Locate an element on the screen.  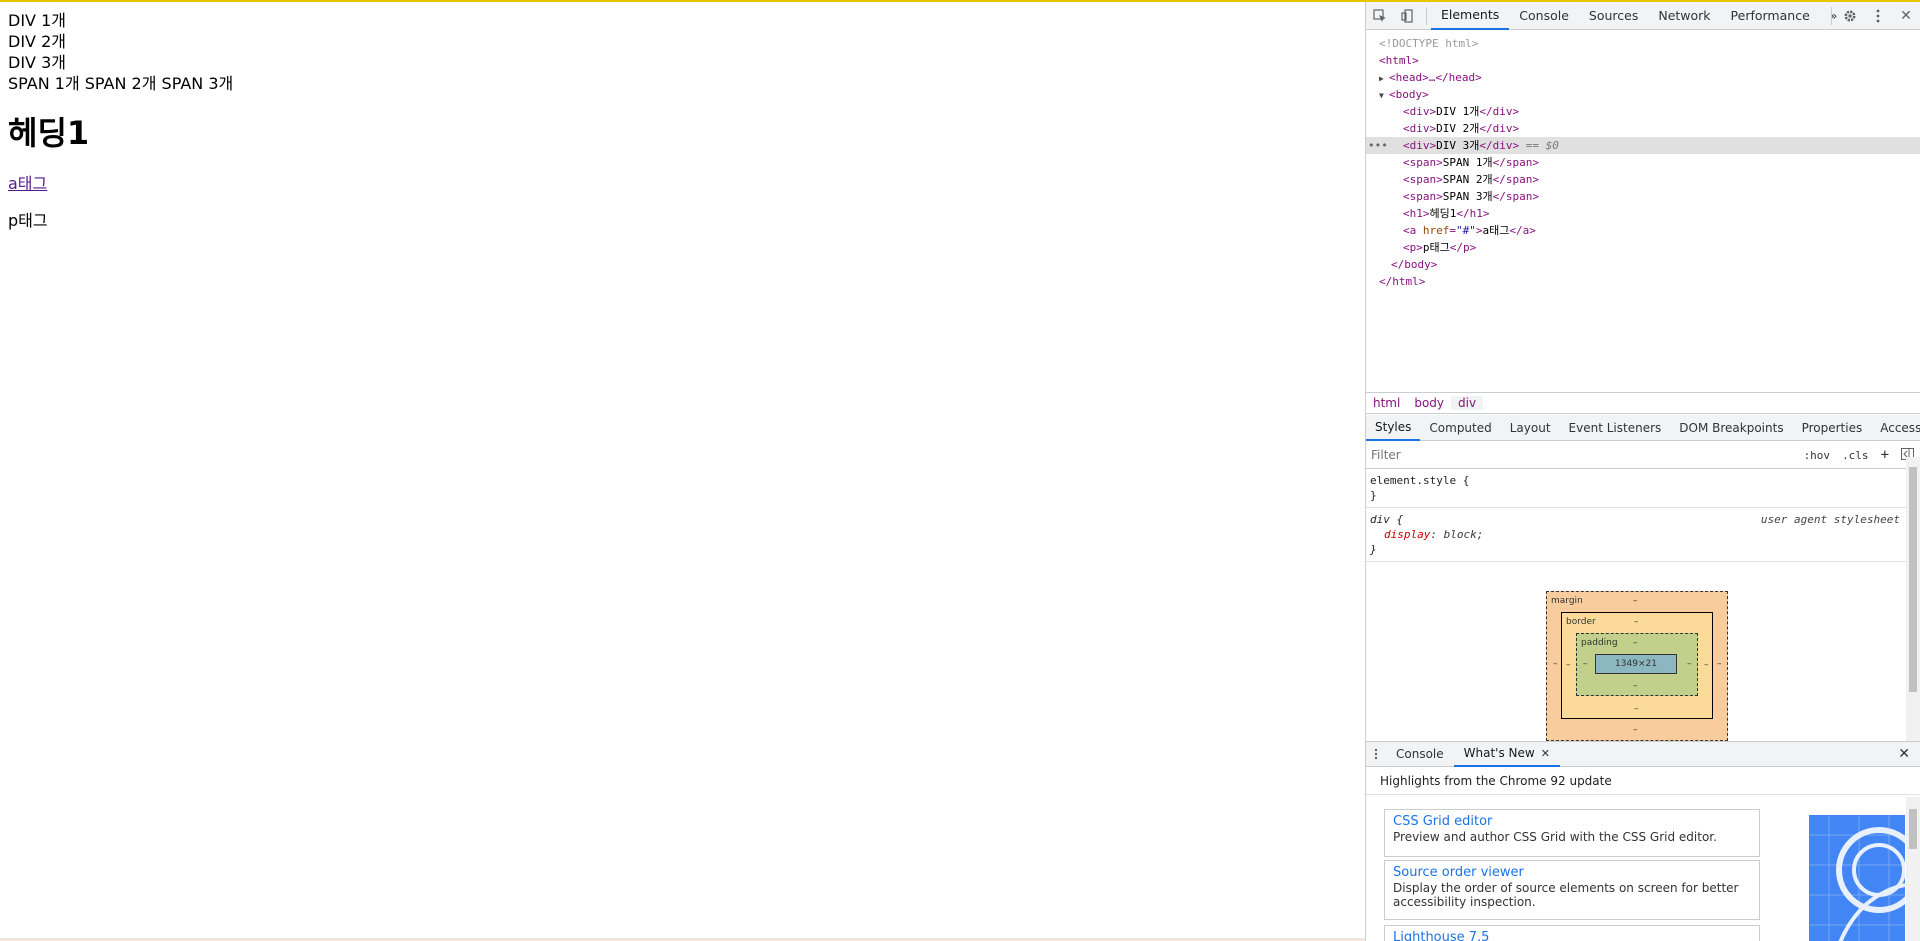
whats-new-illustration is located at coordinates (1857, 878).